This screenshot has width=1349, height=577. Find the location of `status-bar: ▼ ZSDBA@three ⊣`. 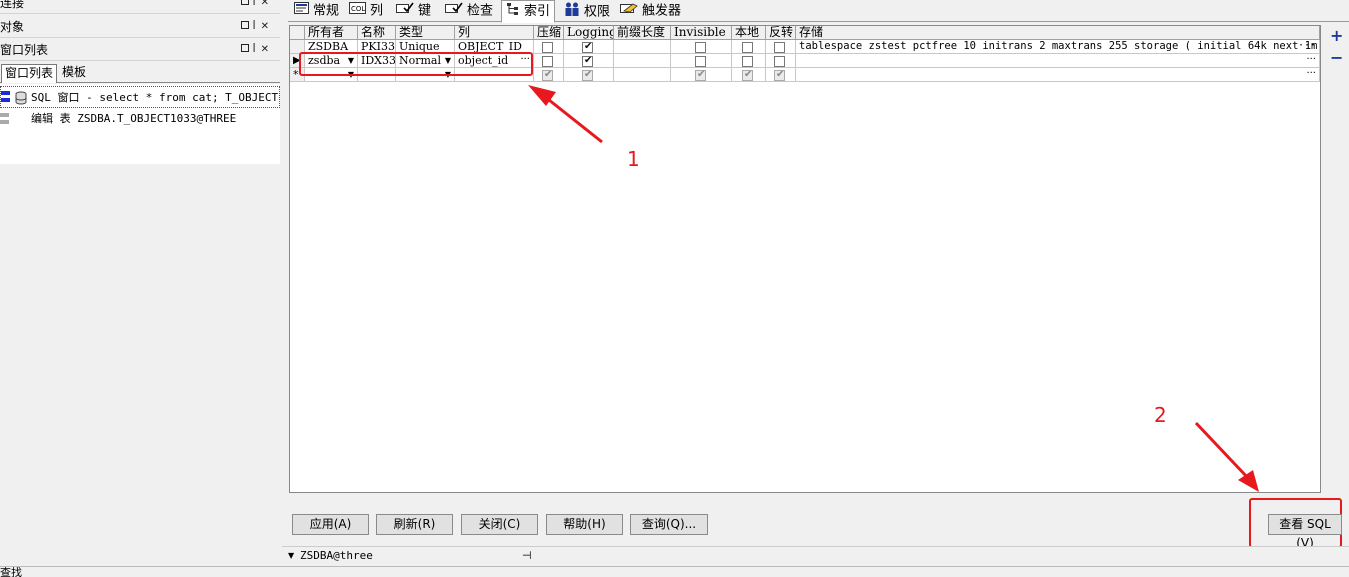

status-bar: ▼ ZSDBA@three ⊣ is located at coordinates (815, 555).